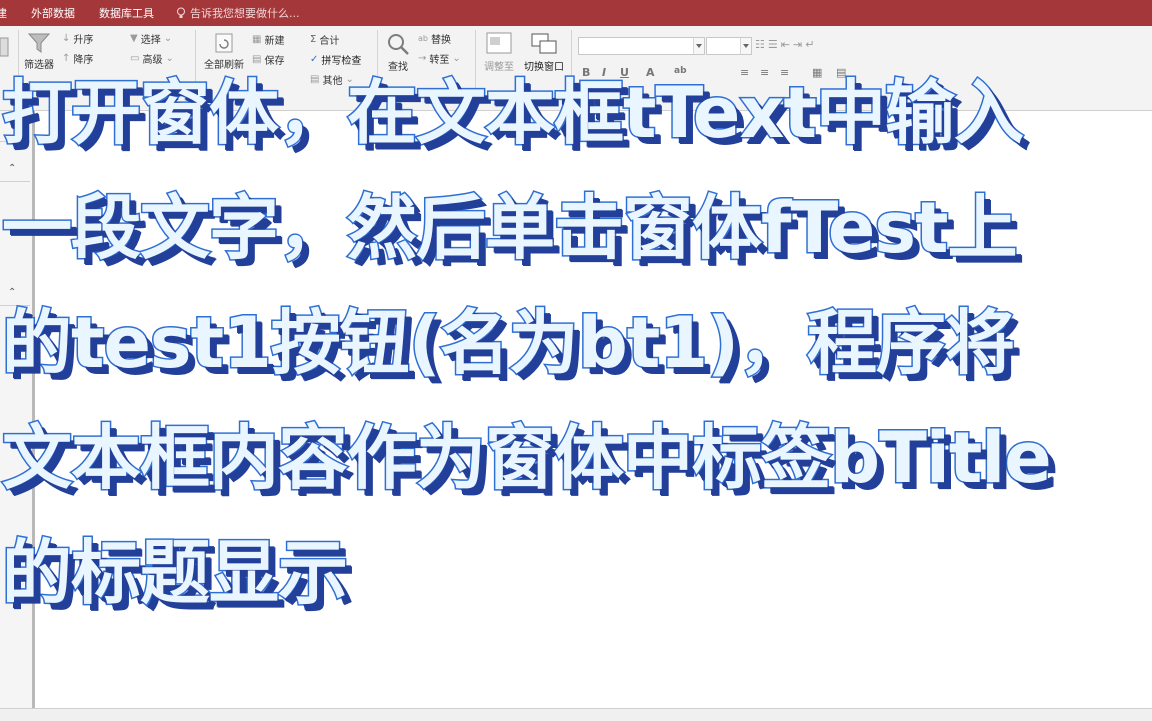 The height and width of the screenshot is (721, 1152). I want to click on sort-ascending-icon: ↓, so click(66, 38).